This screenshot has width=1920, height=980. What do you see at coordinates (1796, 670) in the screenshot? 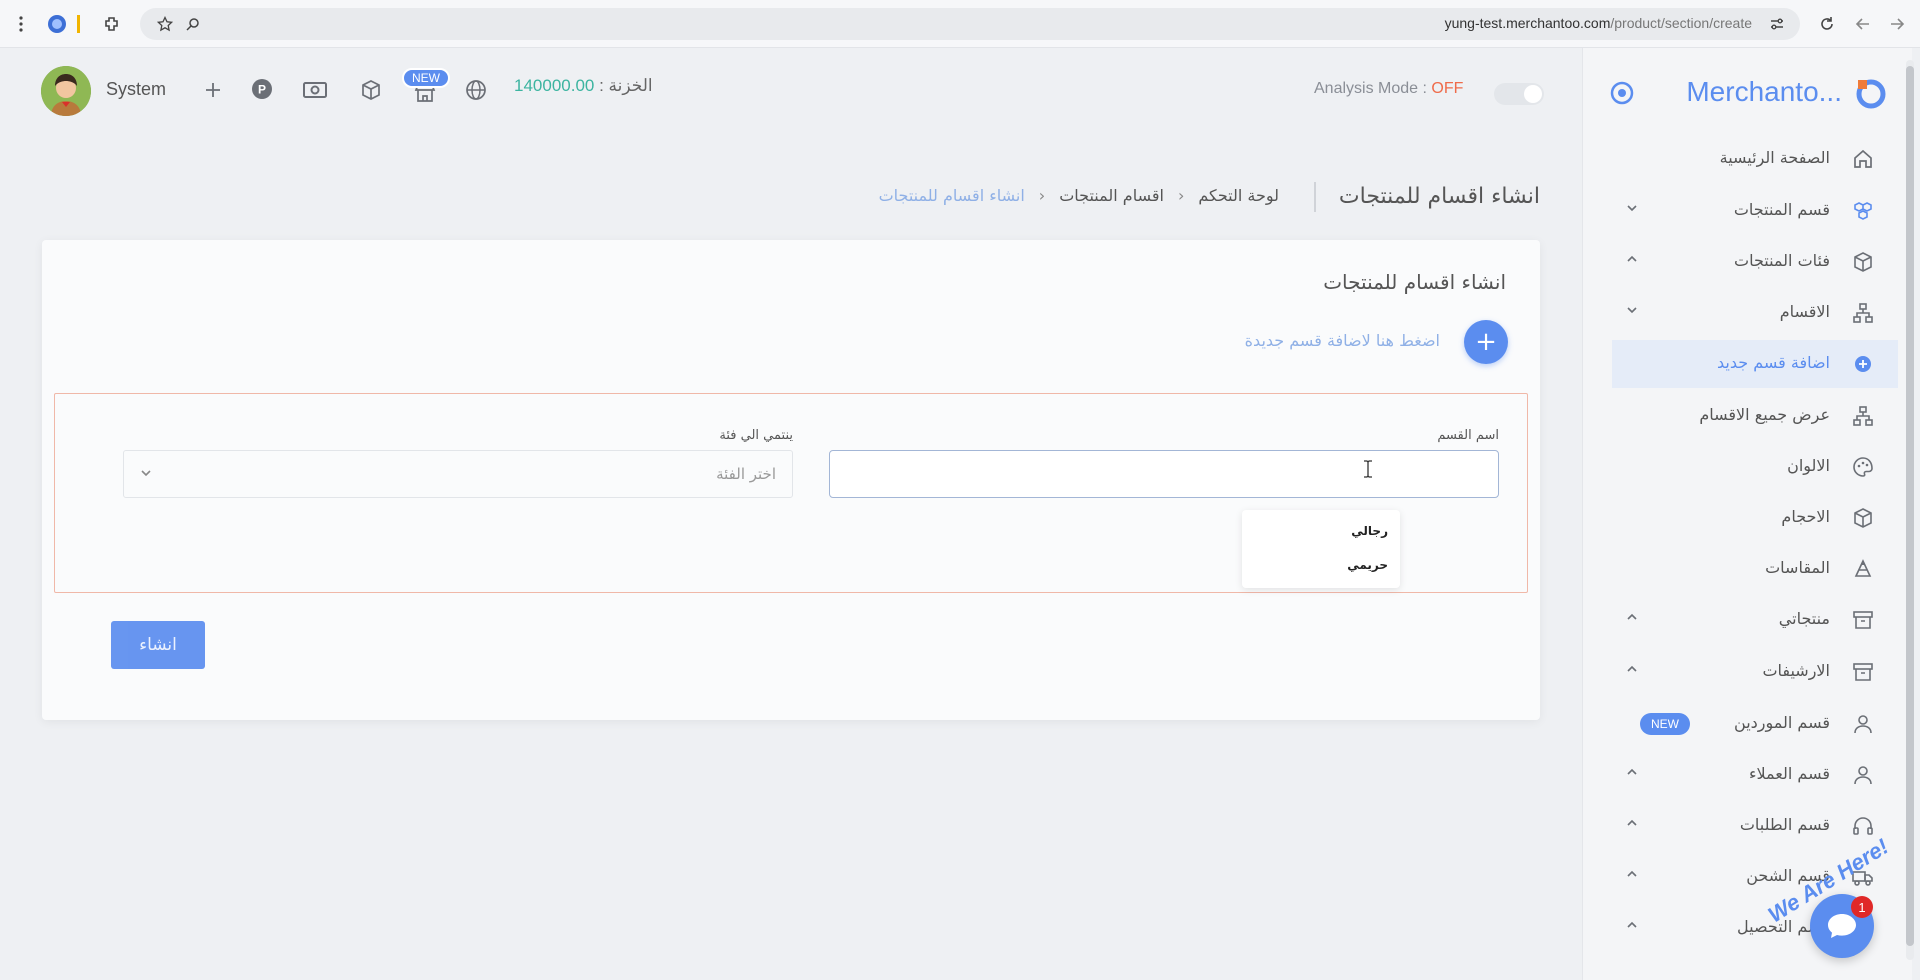
I see `sidebar-item-label: الارشيفات` at bounding box center [1796, 670].